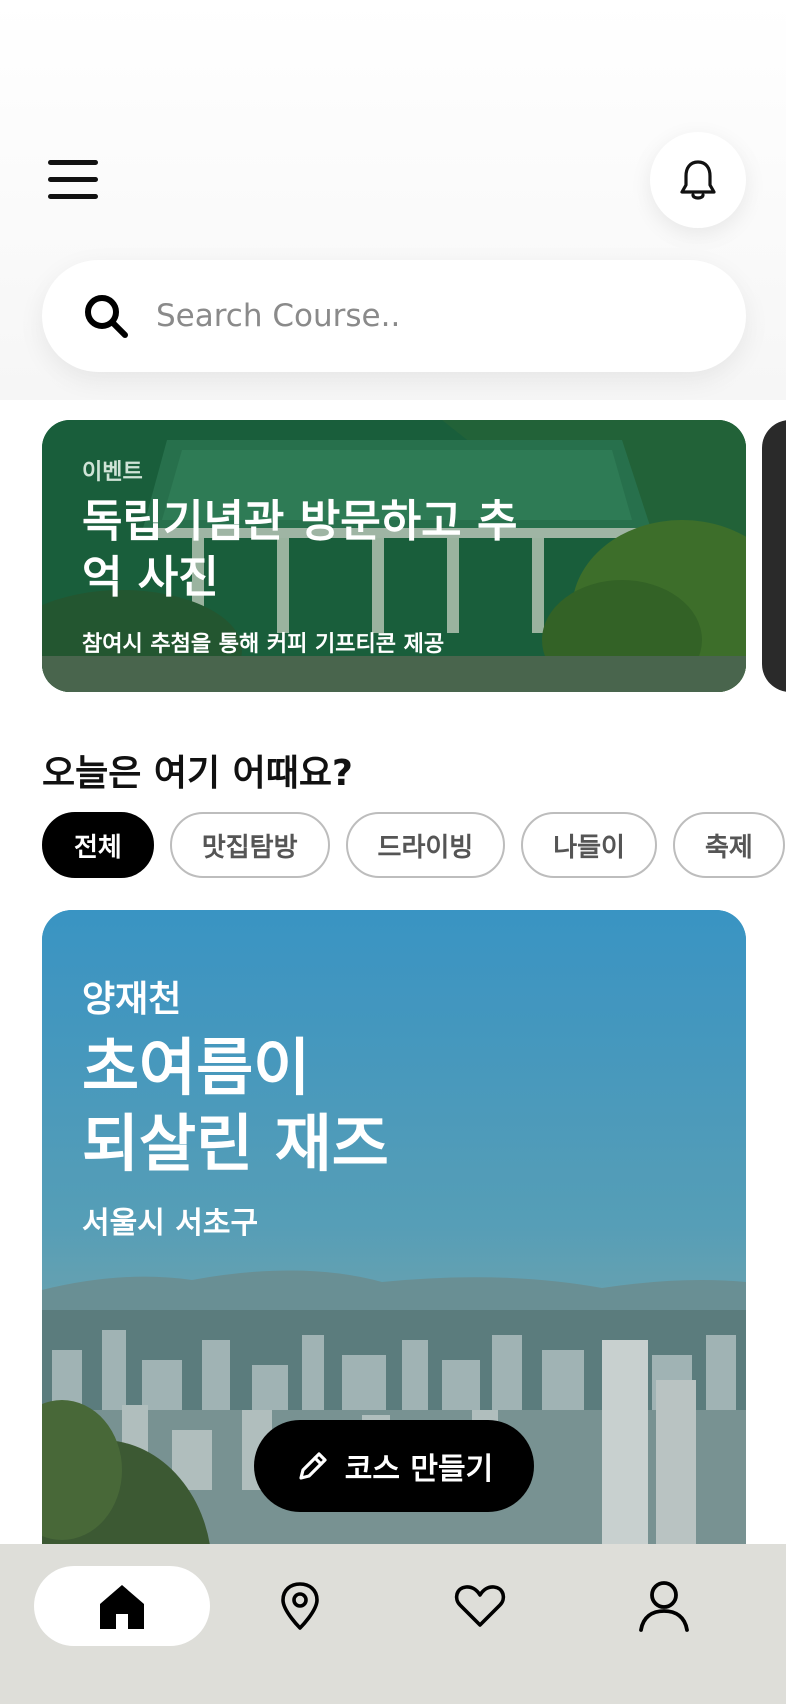 The height and width of the screenshot is (1704, 786). Describe the element at coordinates (98, 845) in the screenshot. I see `chip-all: 전체` at that location.